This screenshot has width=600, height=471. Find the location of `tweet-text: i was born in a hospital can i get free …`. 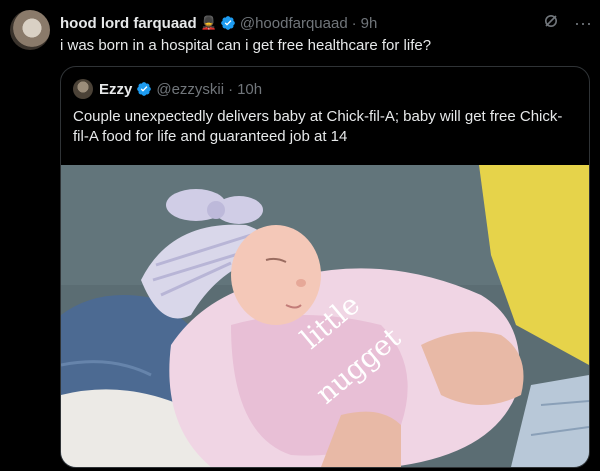

tweet-text: i was born in a hospital can i get free … is located at coordinates (246, 45).